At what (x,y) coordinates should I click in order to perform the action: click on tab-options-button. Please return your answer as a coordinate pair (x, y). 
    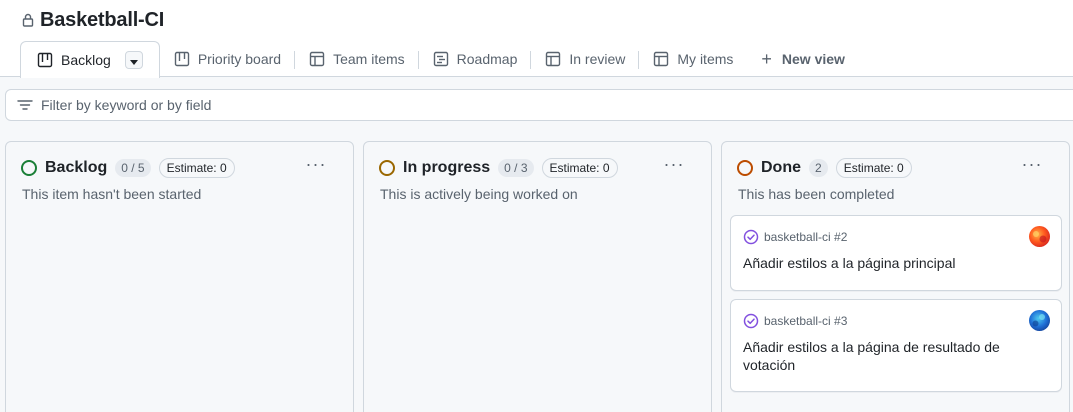
    Looking at the image, I should click on (133, 60).